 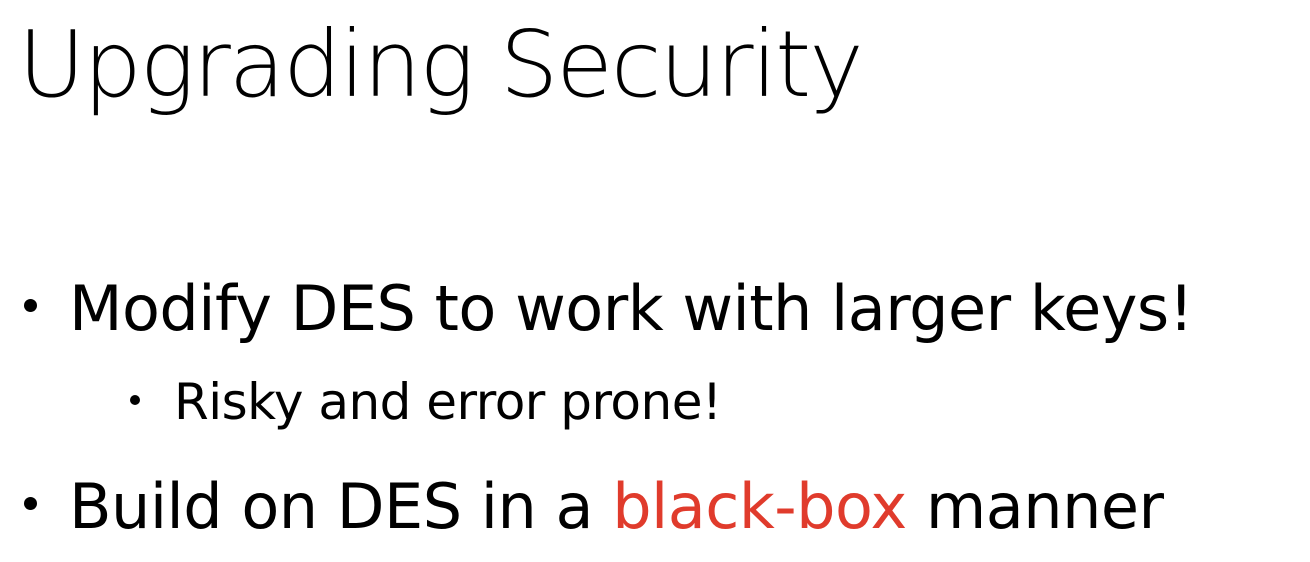 I want to click on bullet-text-before: Build on DES in a, so click(x=341, y=506).